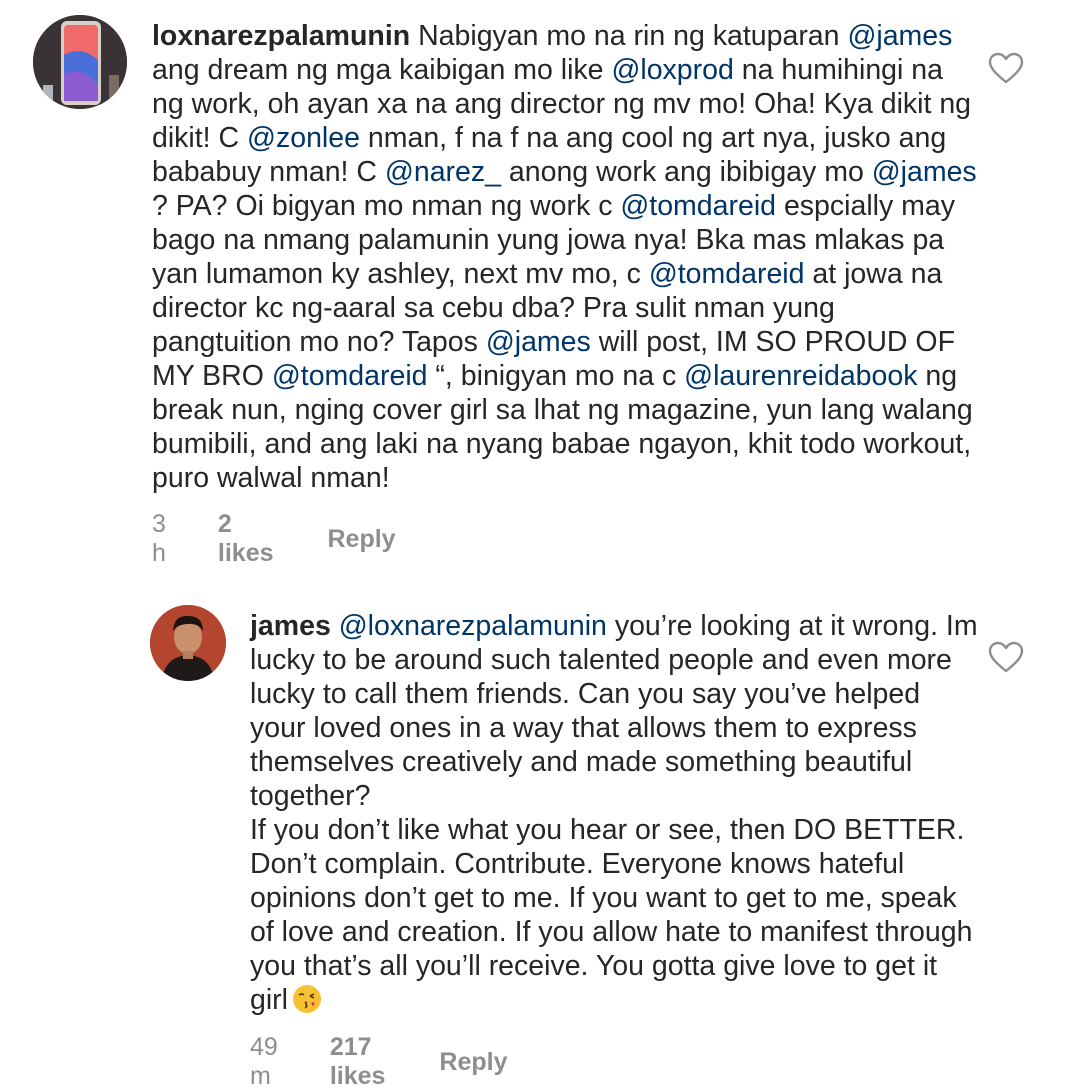 The image size is (1080, 1091). I want to click on comment-time: 3 h, so click(159, 538).